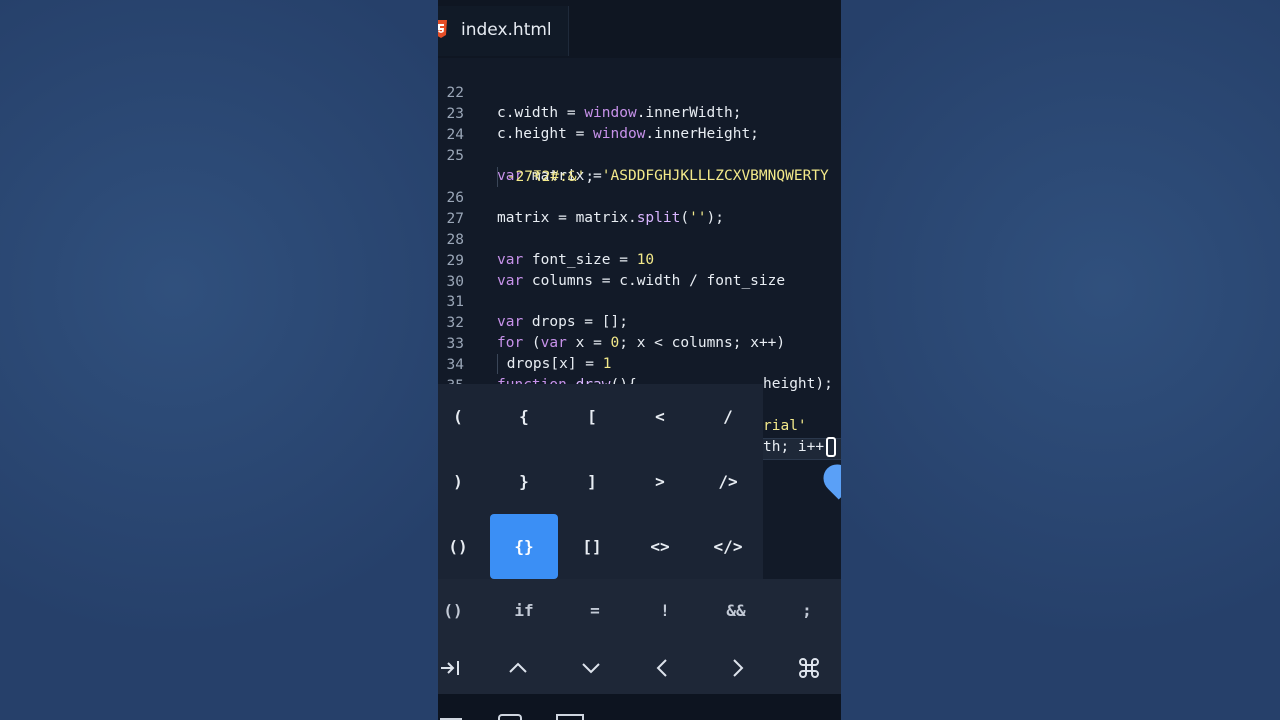 This screenshot has width=1280, height=720. I want to click on code-fragment: th; i++, so click(794, 447).